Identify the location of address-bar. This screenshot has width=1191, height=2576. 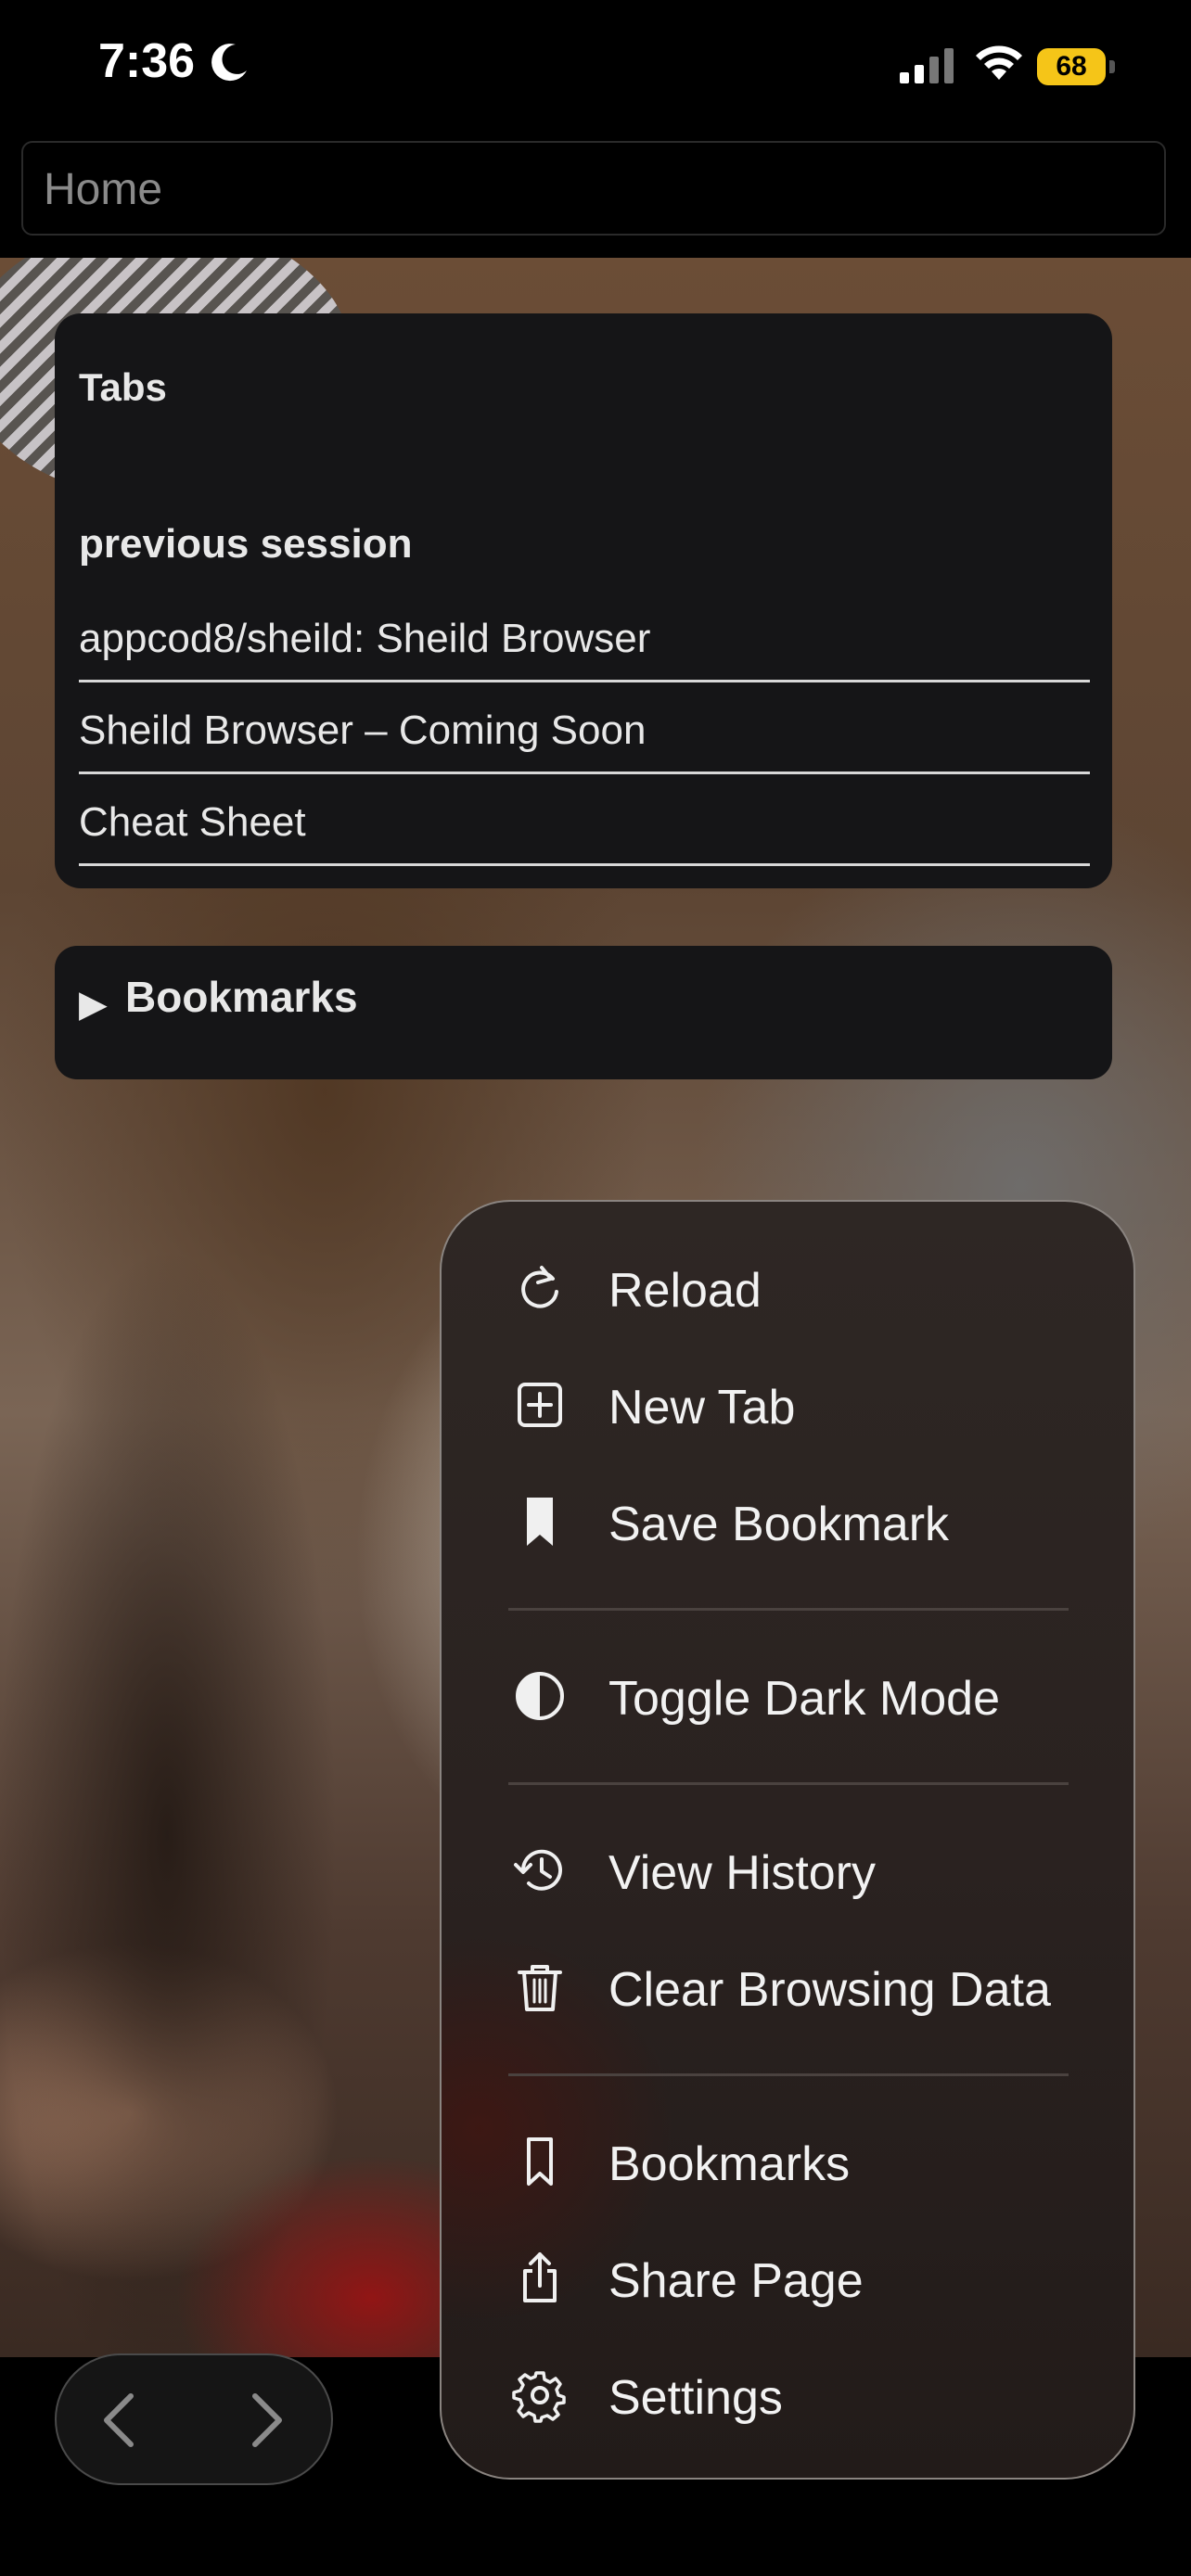
(593, 188).